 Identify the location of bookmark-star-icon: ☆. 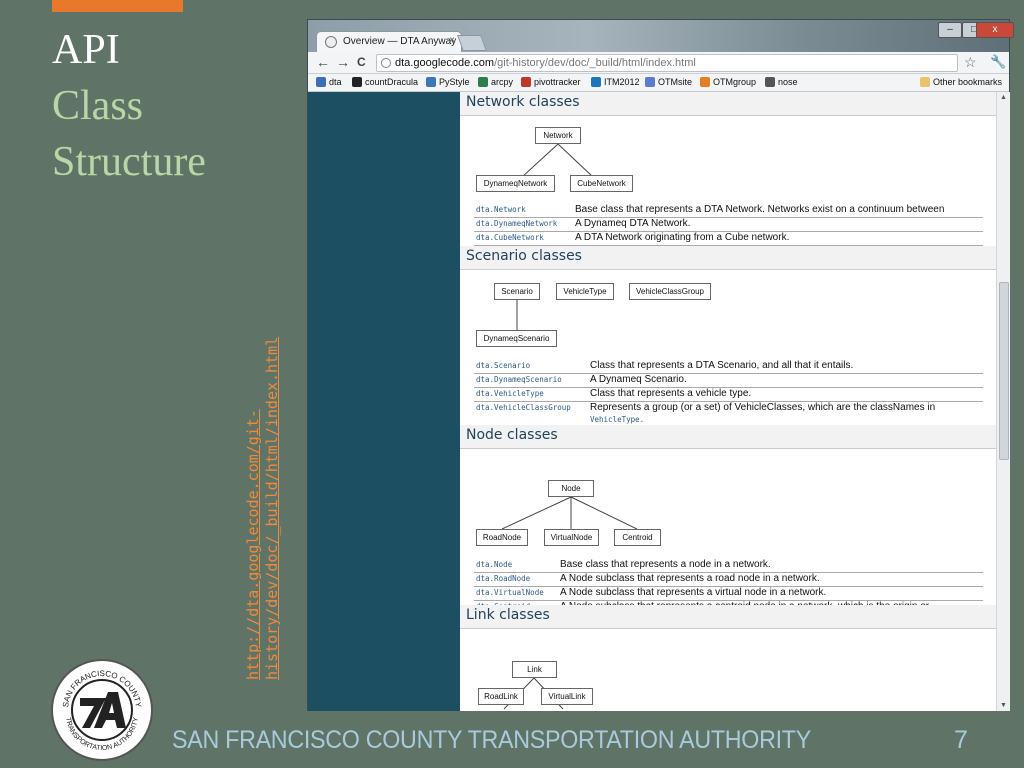
(970, 62).